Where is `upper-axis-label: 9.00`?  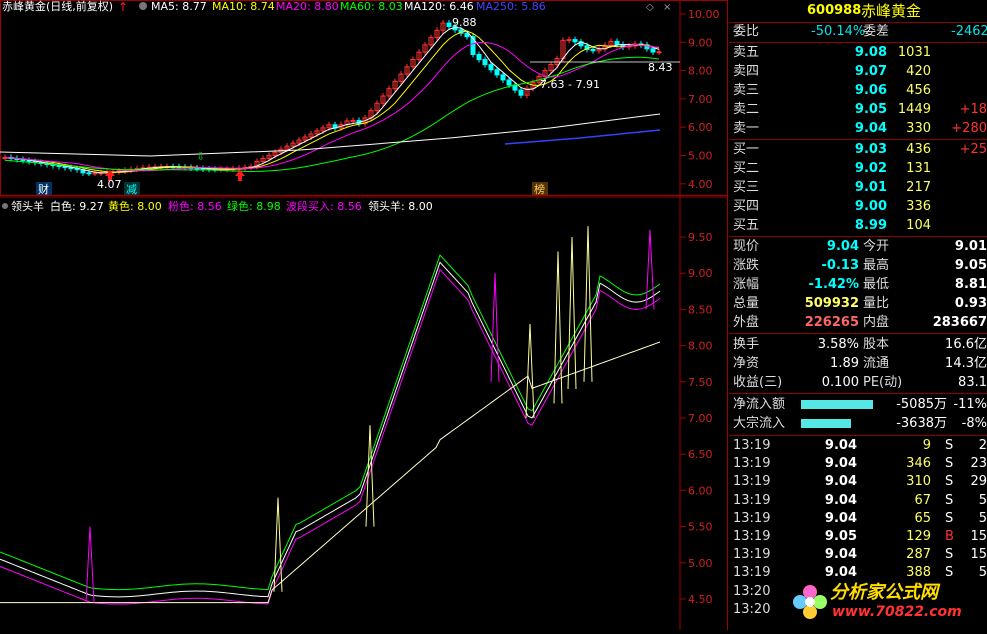
upper-axis-label: 9.00 is located at coordinates (700, 42).